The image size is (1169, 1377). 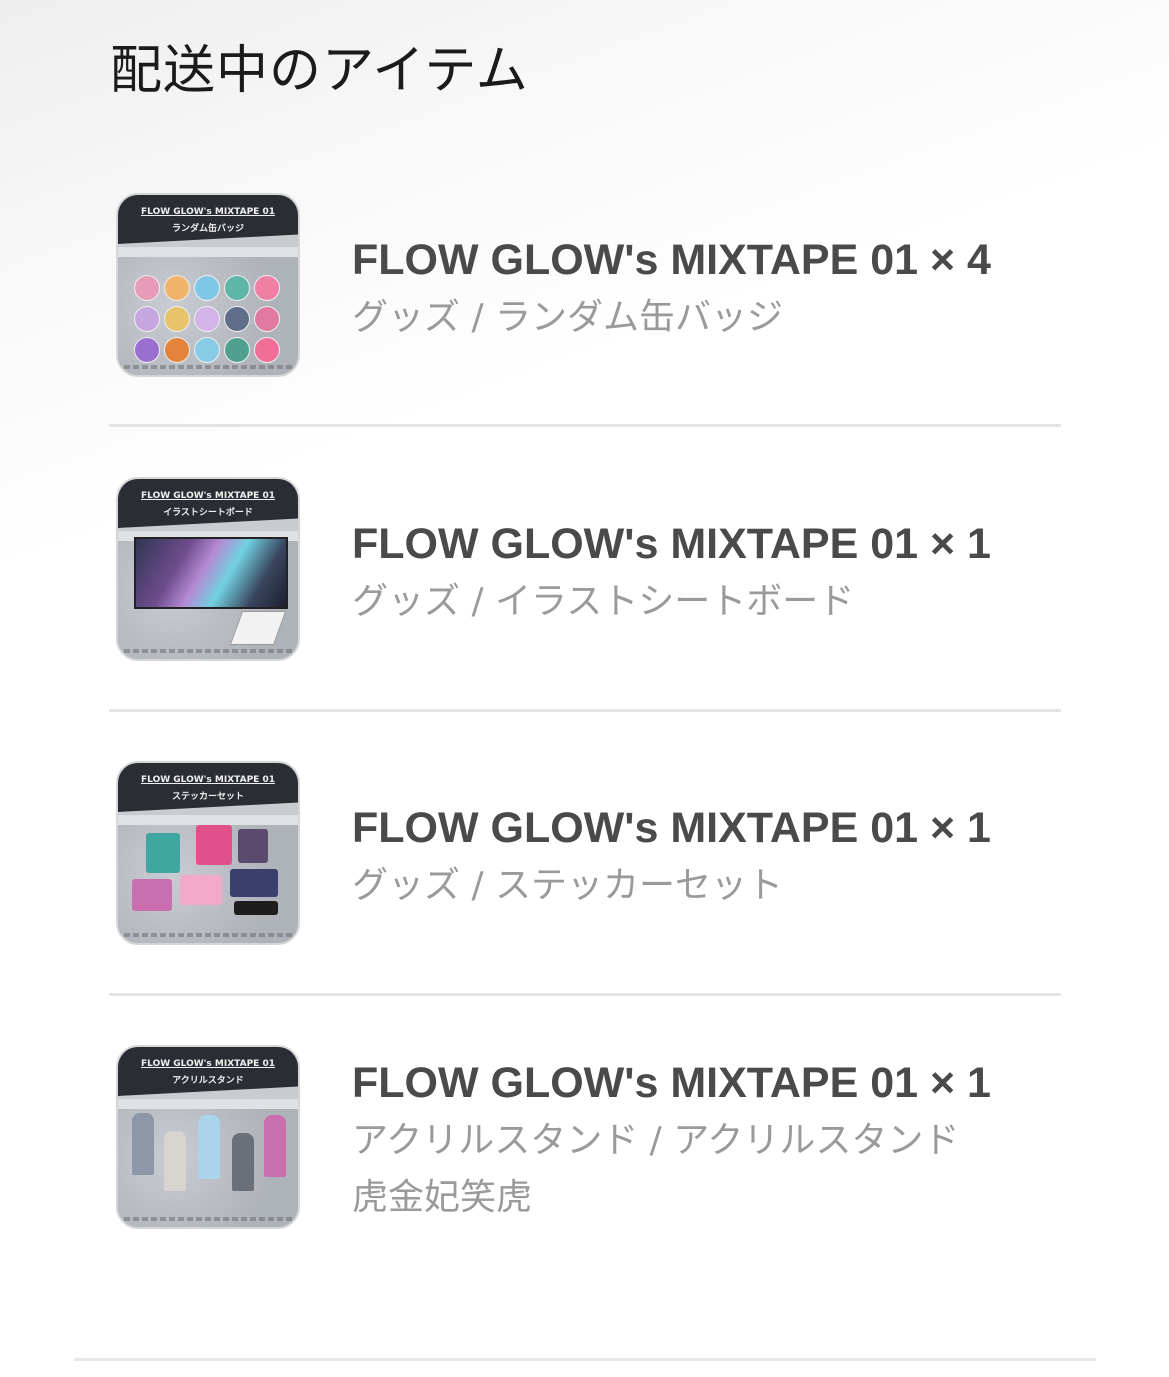 I want to click on product-thumbnail: FLOW GLOW's MIXTAPE 01 ランダム缶バッジ, so click(x=208, y=285).